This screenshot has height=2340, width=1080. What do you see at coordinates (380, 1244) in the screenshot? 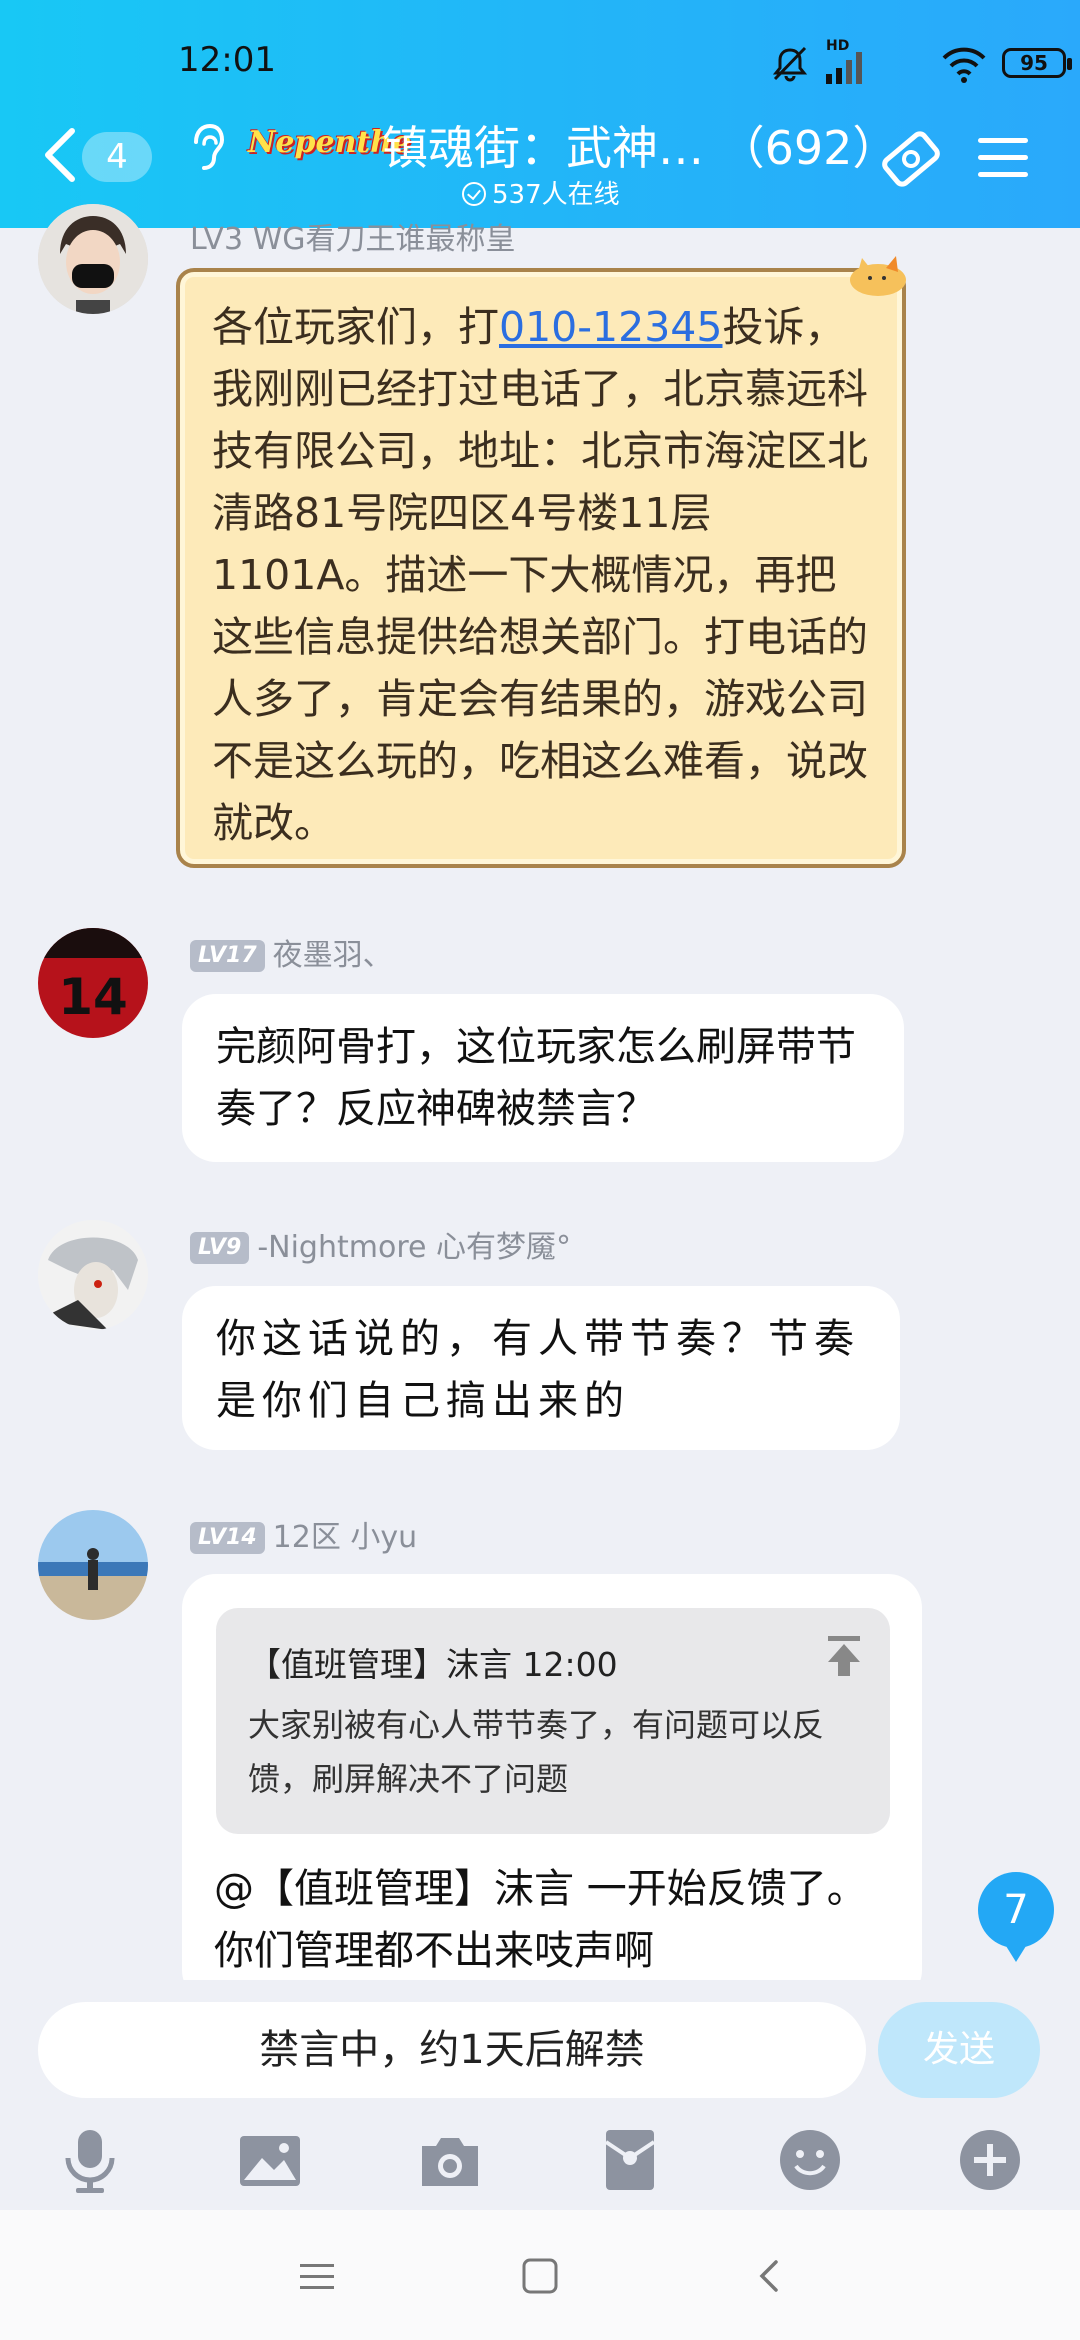
I see `message-3-sender: LV9 -Nightmore 心有梦魇°` at bounding box center [380, 1244].